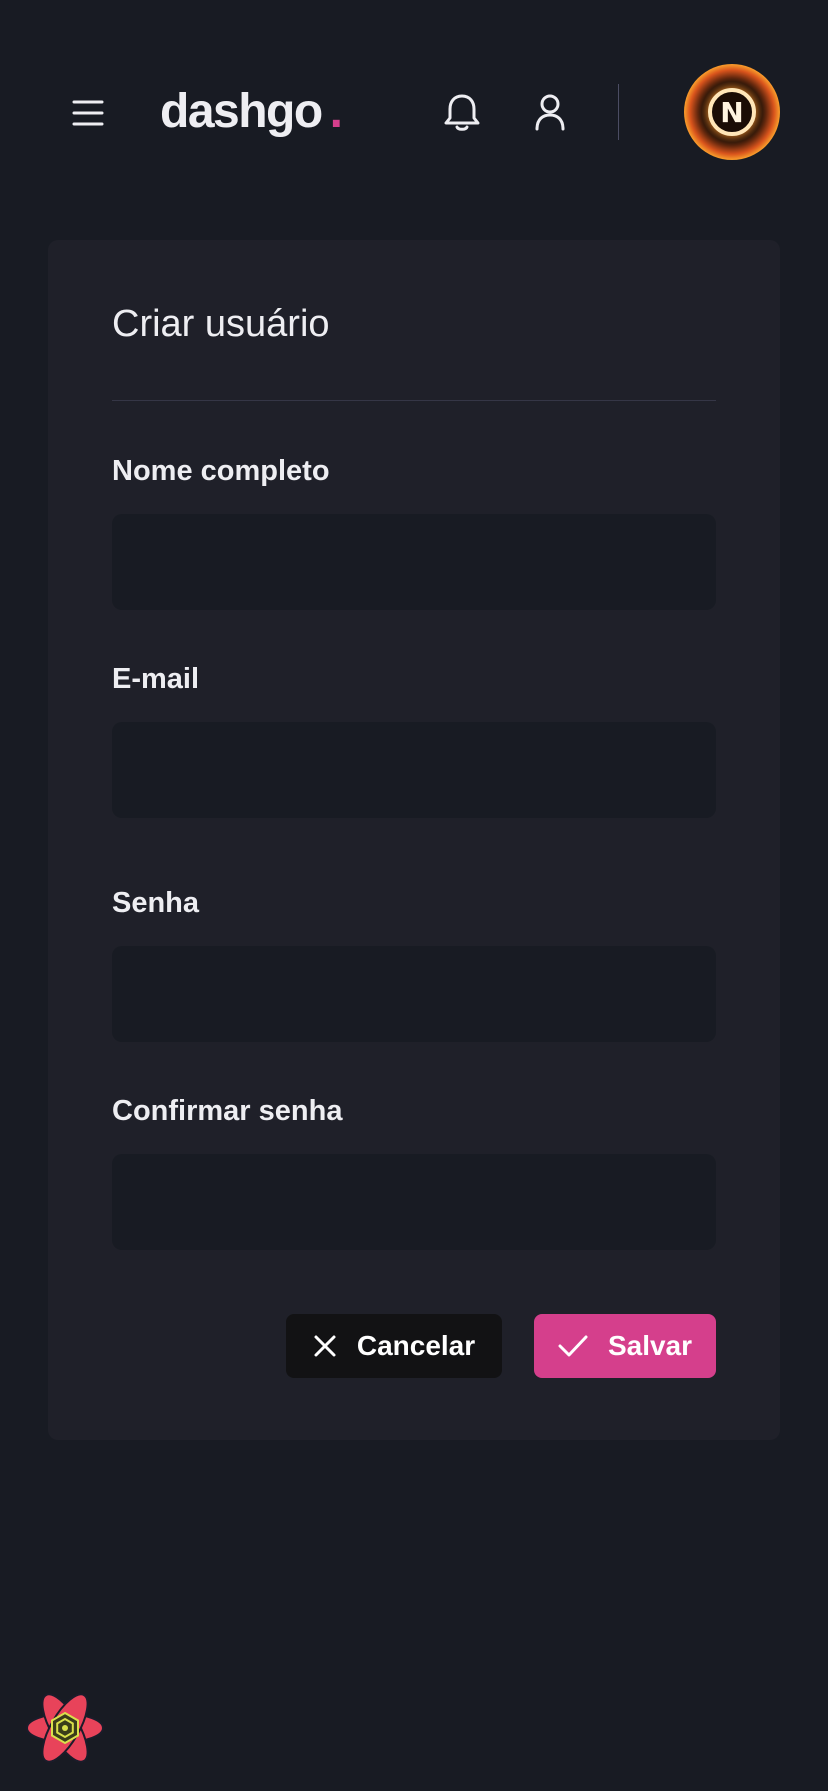 This screenshot has width=828, height=1791. I want to click on bell-icon, so click(462, 112).